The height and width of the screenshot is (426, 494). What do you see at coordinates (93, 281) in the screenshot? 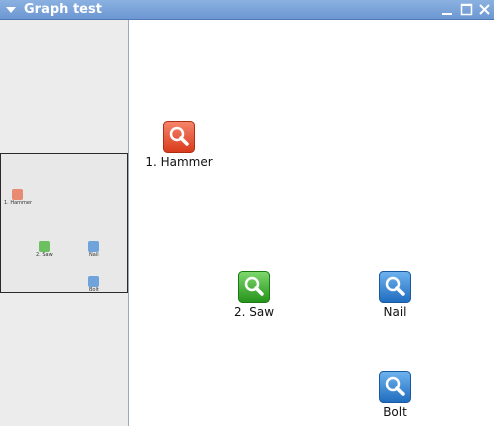
I see `mini-node-bolt` at bounding box center [93, 281].